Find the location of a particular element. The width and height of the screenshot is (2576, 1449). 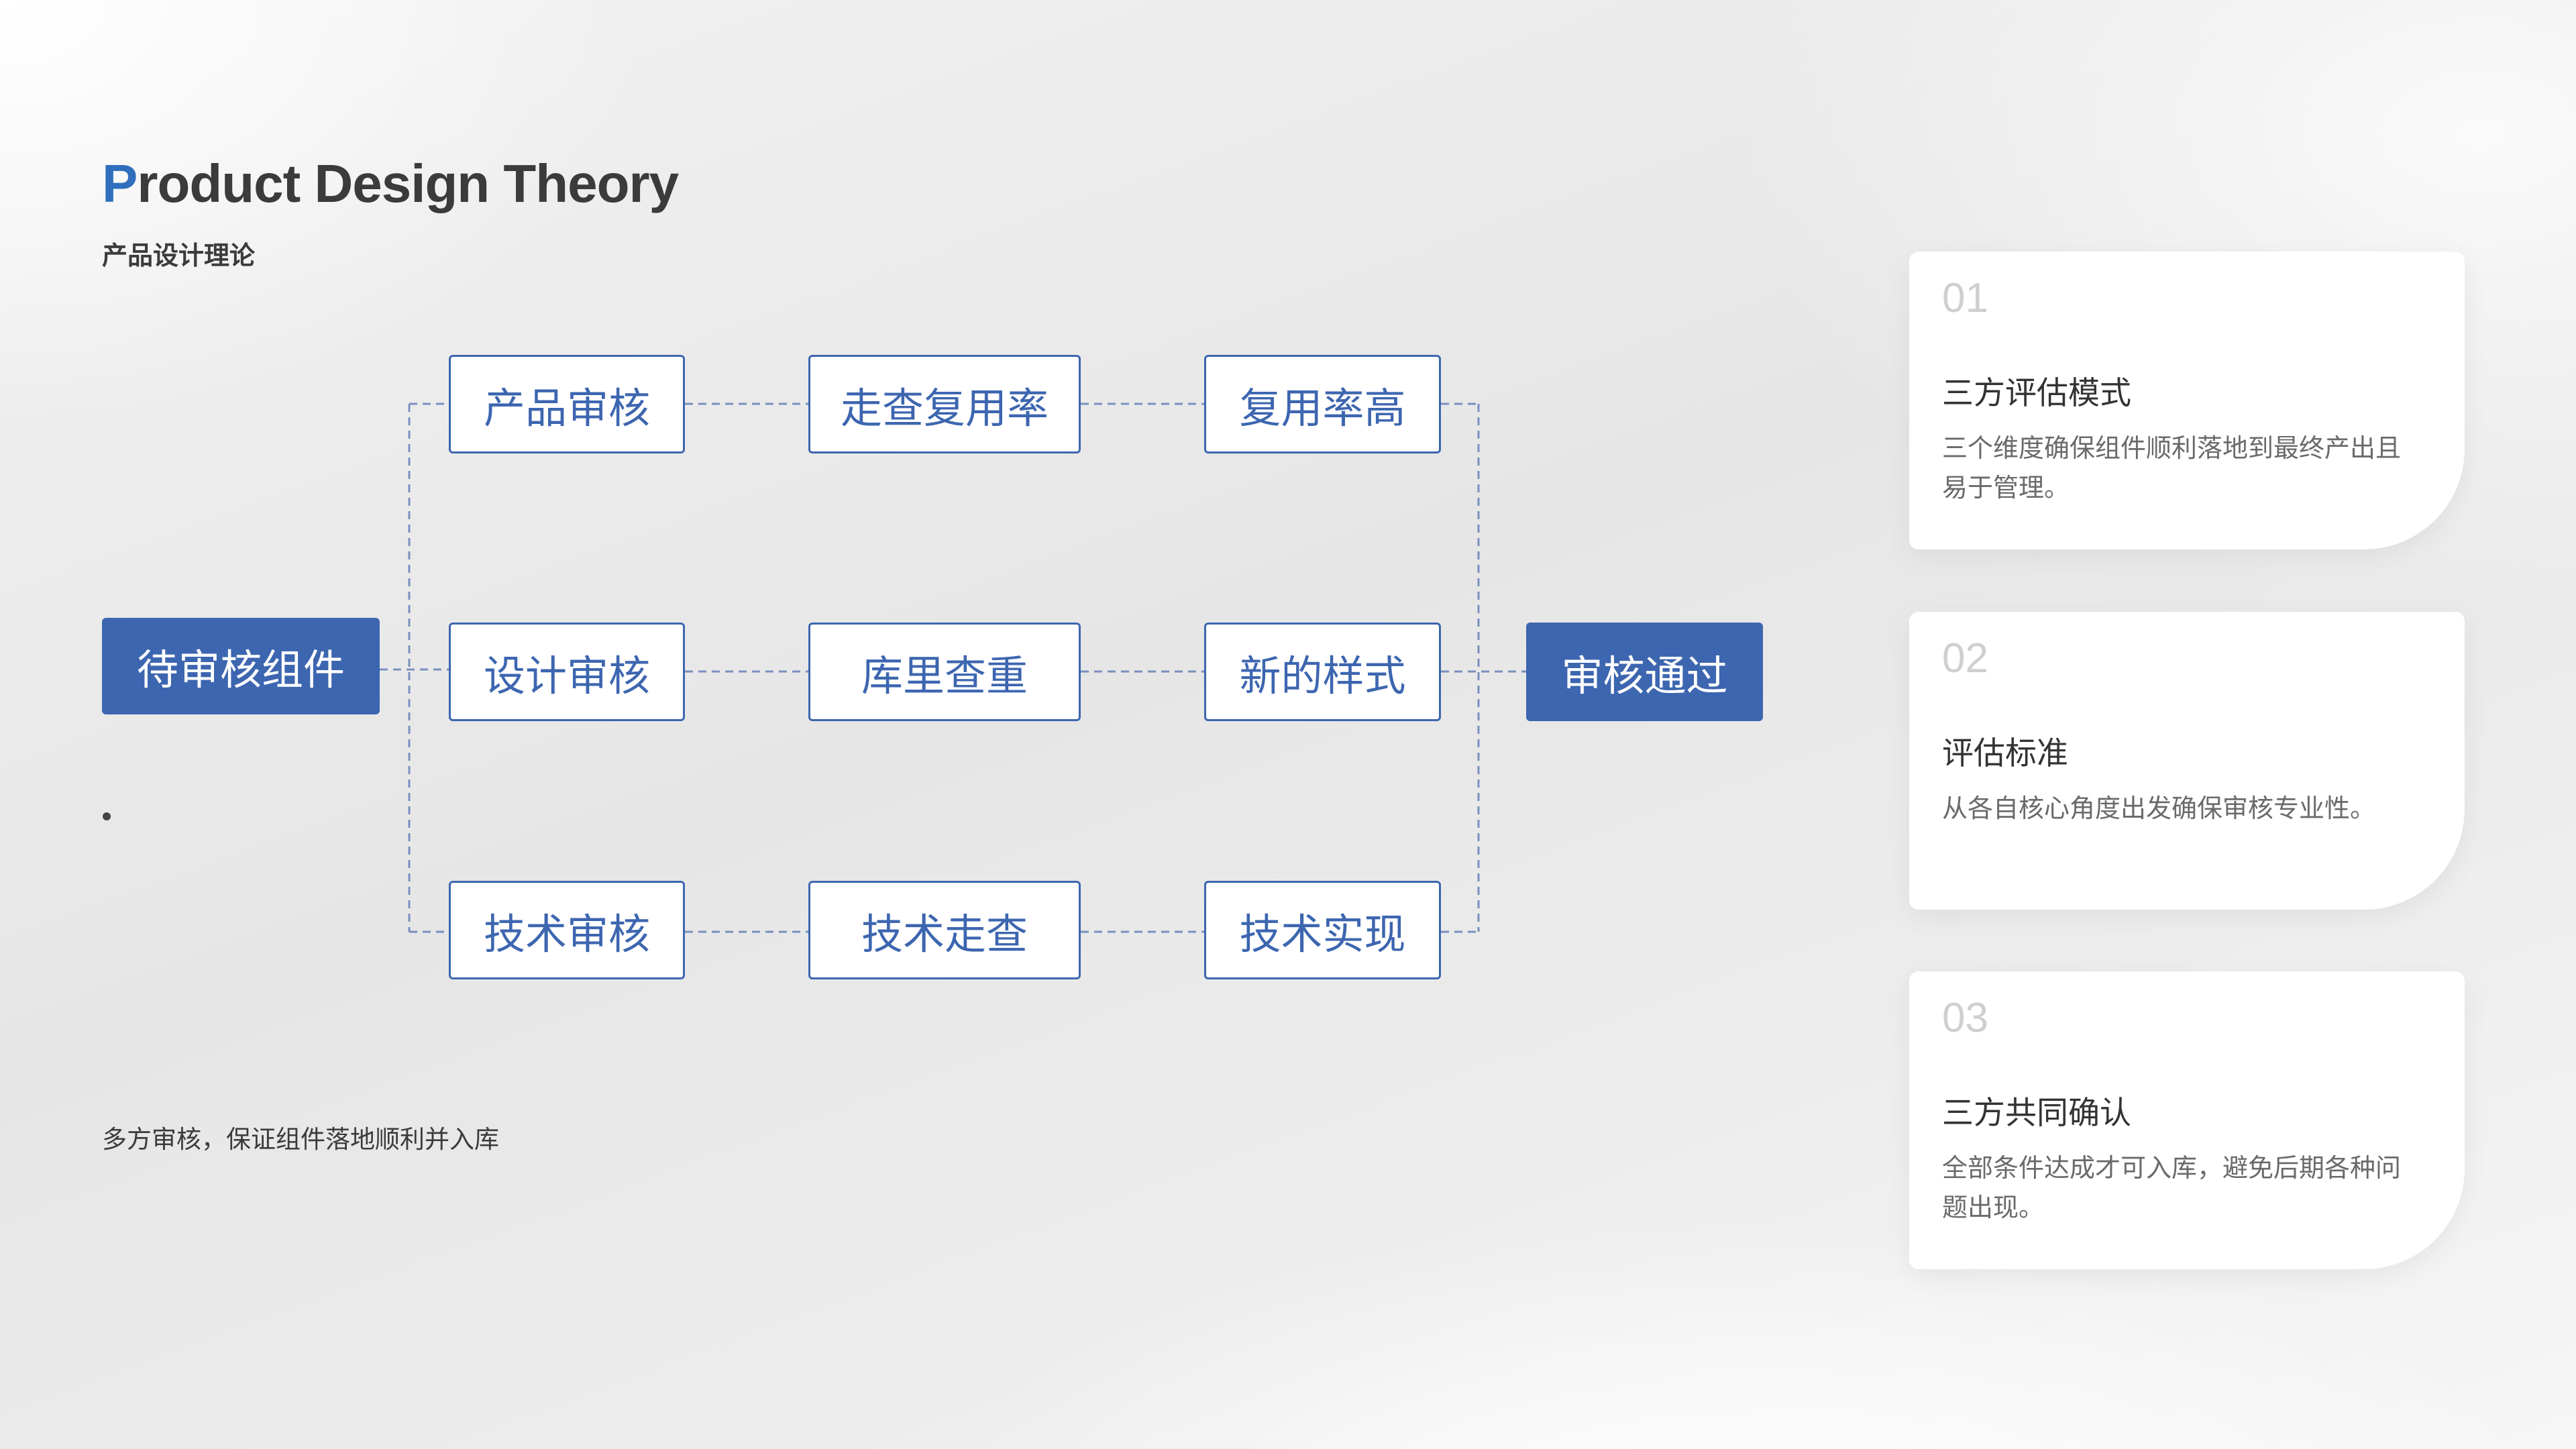

card-title: 三方评估模式 is located at coordinates (2036, 393).